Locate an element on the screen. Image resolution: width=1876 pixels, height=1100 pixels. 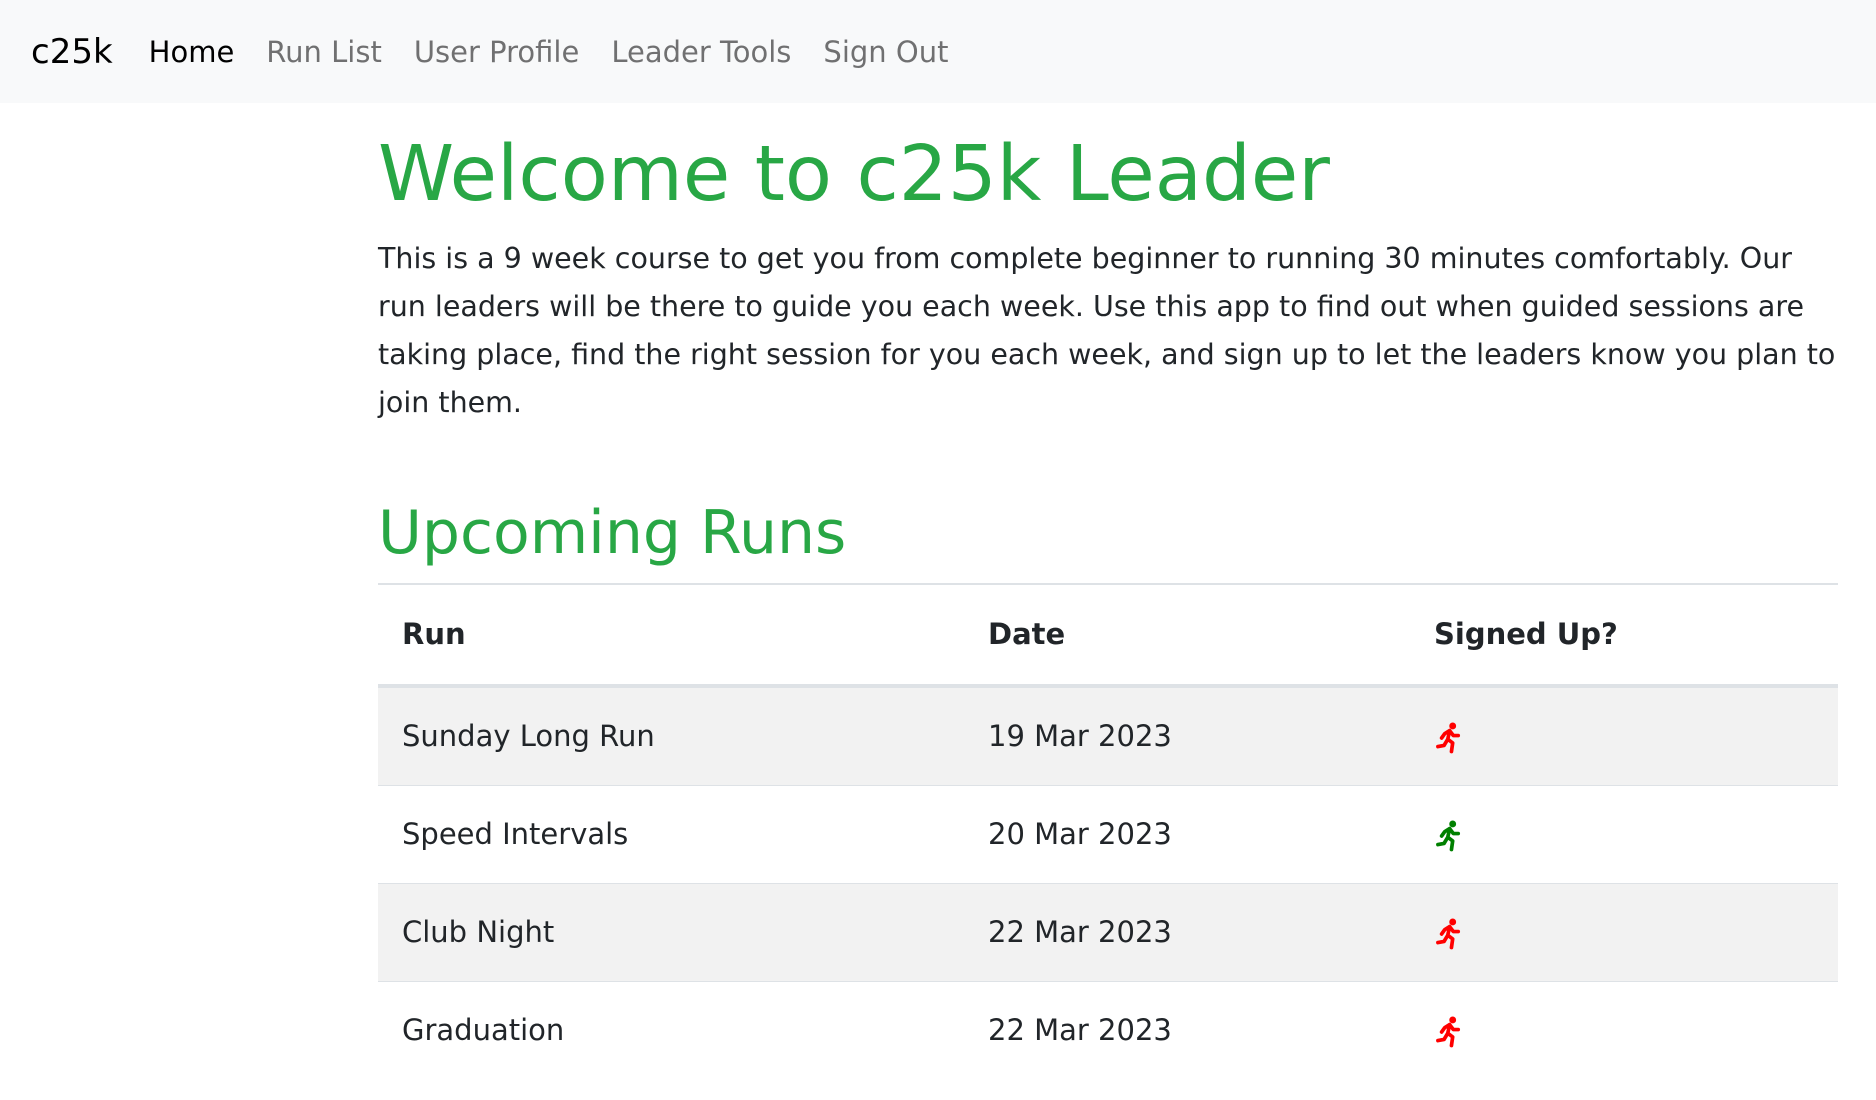
run-date: 20 Mar 2023 is located at coordinates (1187, 834).